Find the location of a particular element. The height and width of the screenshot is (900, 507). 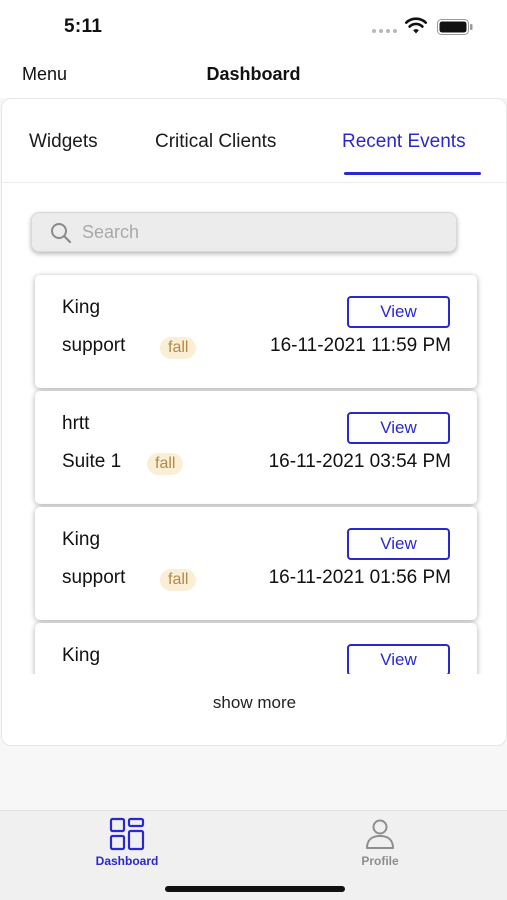

event-datetime: 16-11-2021 11:59 PM is located at coordinates (360, 345).